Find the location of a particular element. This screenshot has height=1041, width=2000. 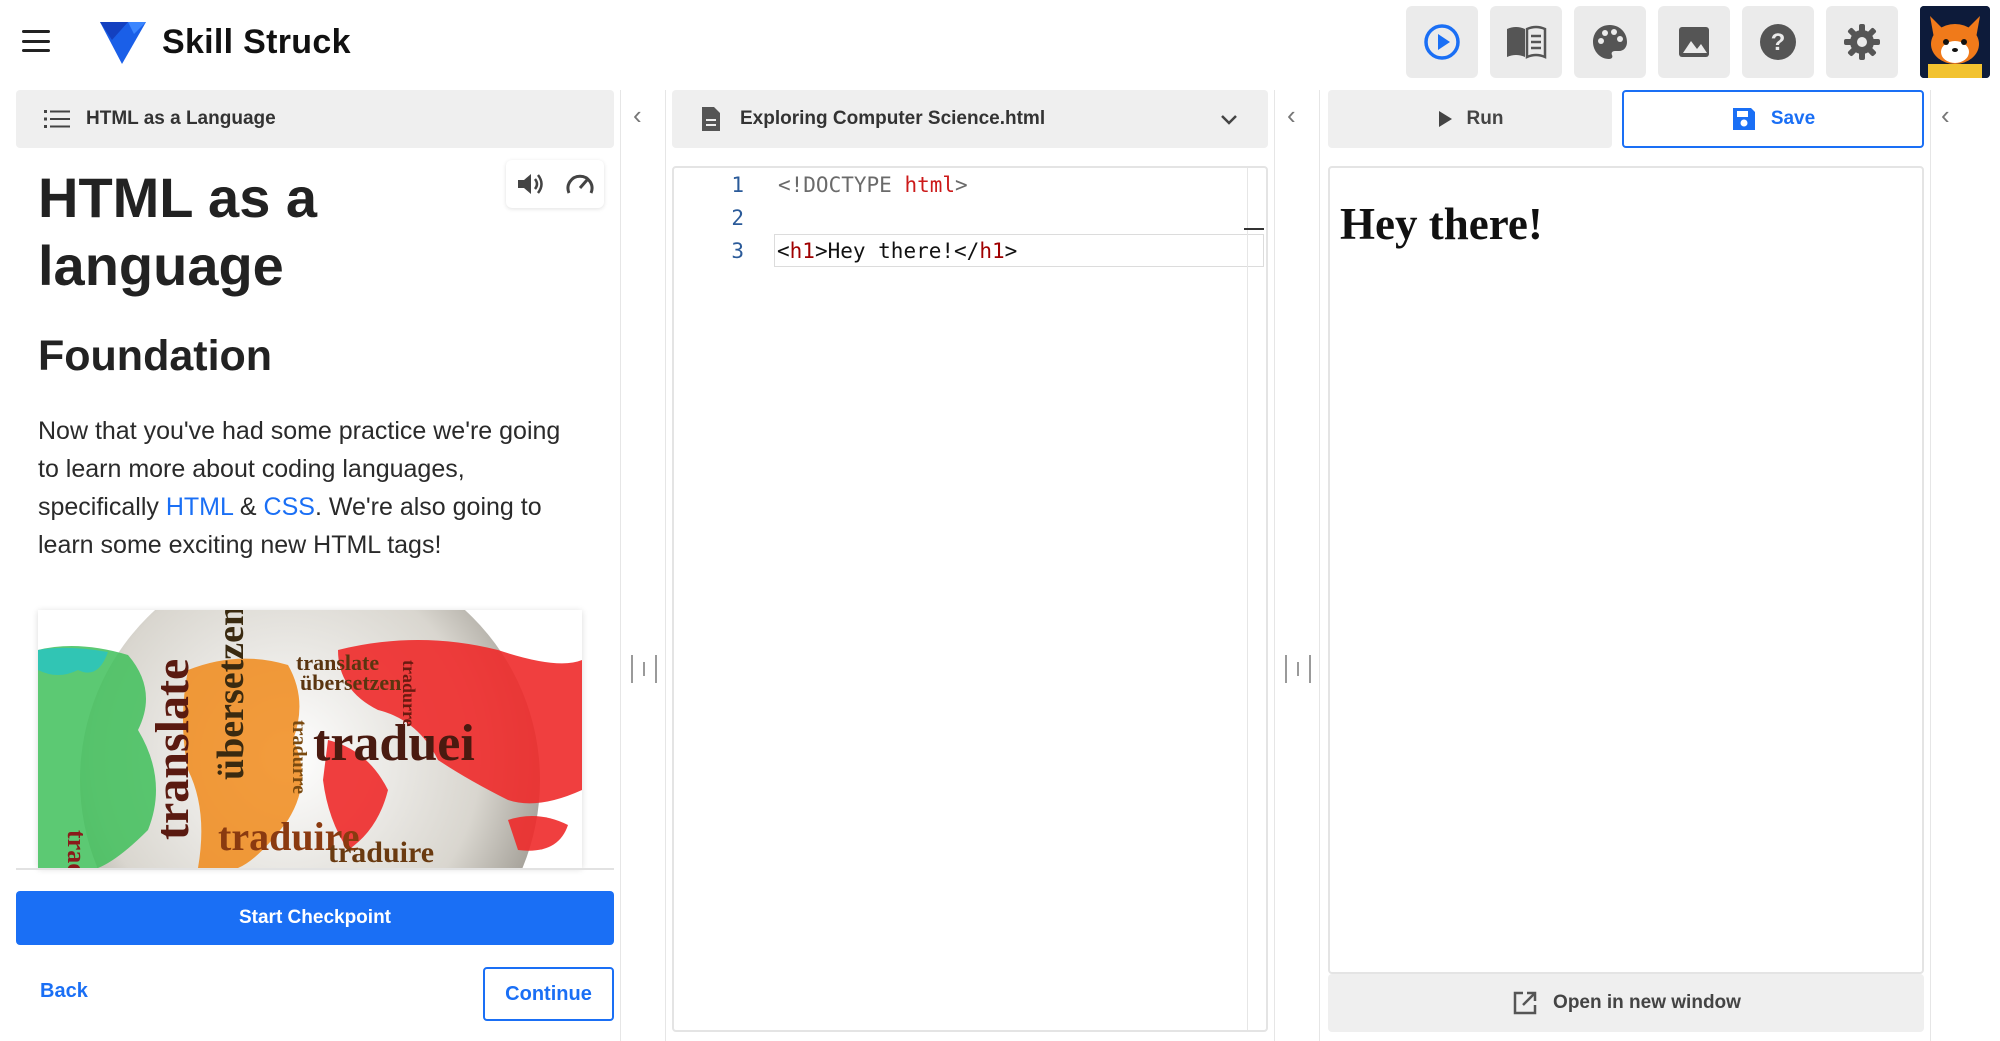

speed-gauge-icon is located at coordinates (580, 184).